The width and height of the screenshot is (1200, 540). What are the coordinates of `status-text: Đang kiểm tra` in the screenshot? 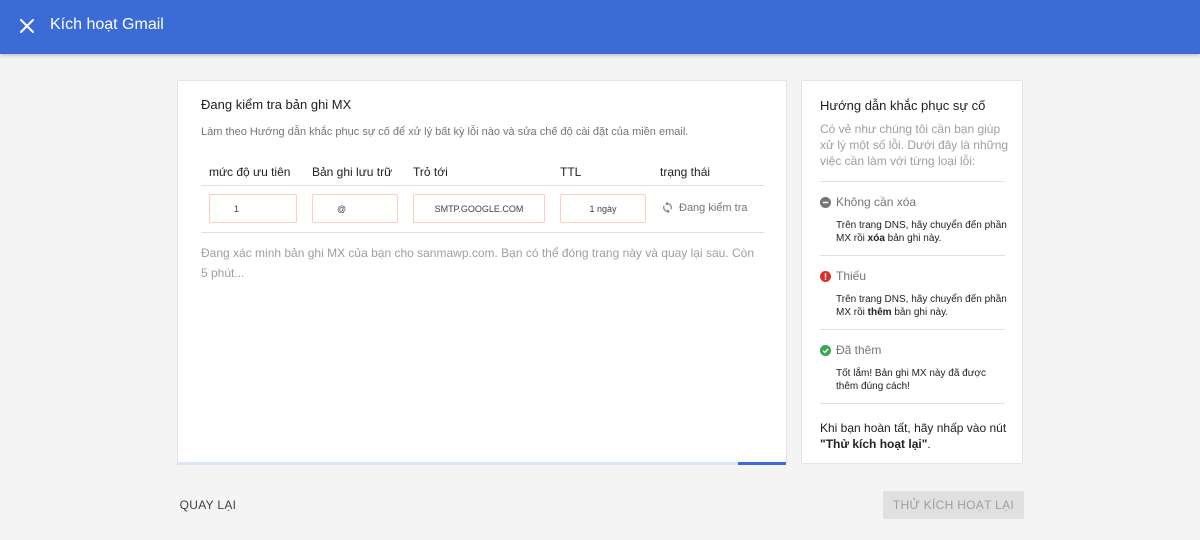 It's located at (713, 207).